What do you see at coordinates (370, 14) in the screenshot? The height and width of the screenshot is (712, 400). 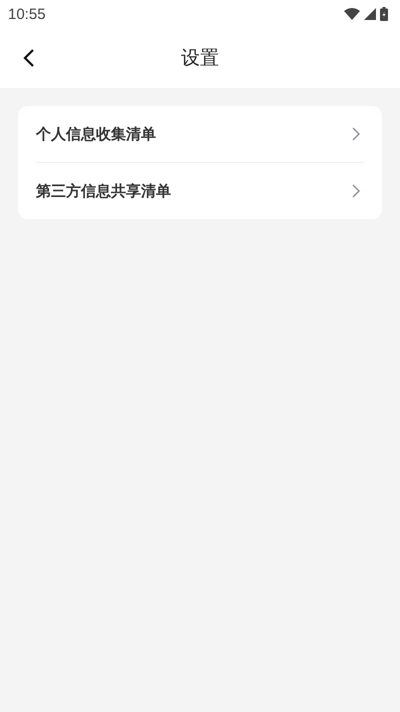 I see `signal-icon` at bounding box center [370, 14].